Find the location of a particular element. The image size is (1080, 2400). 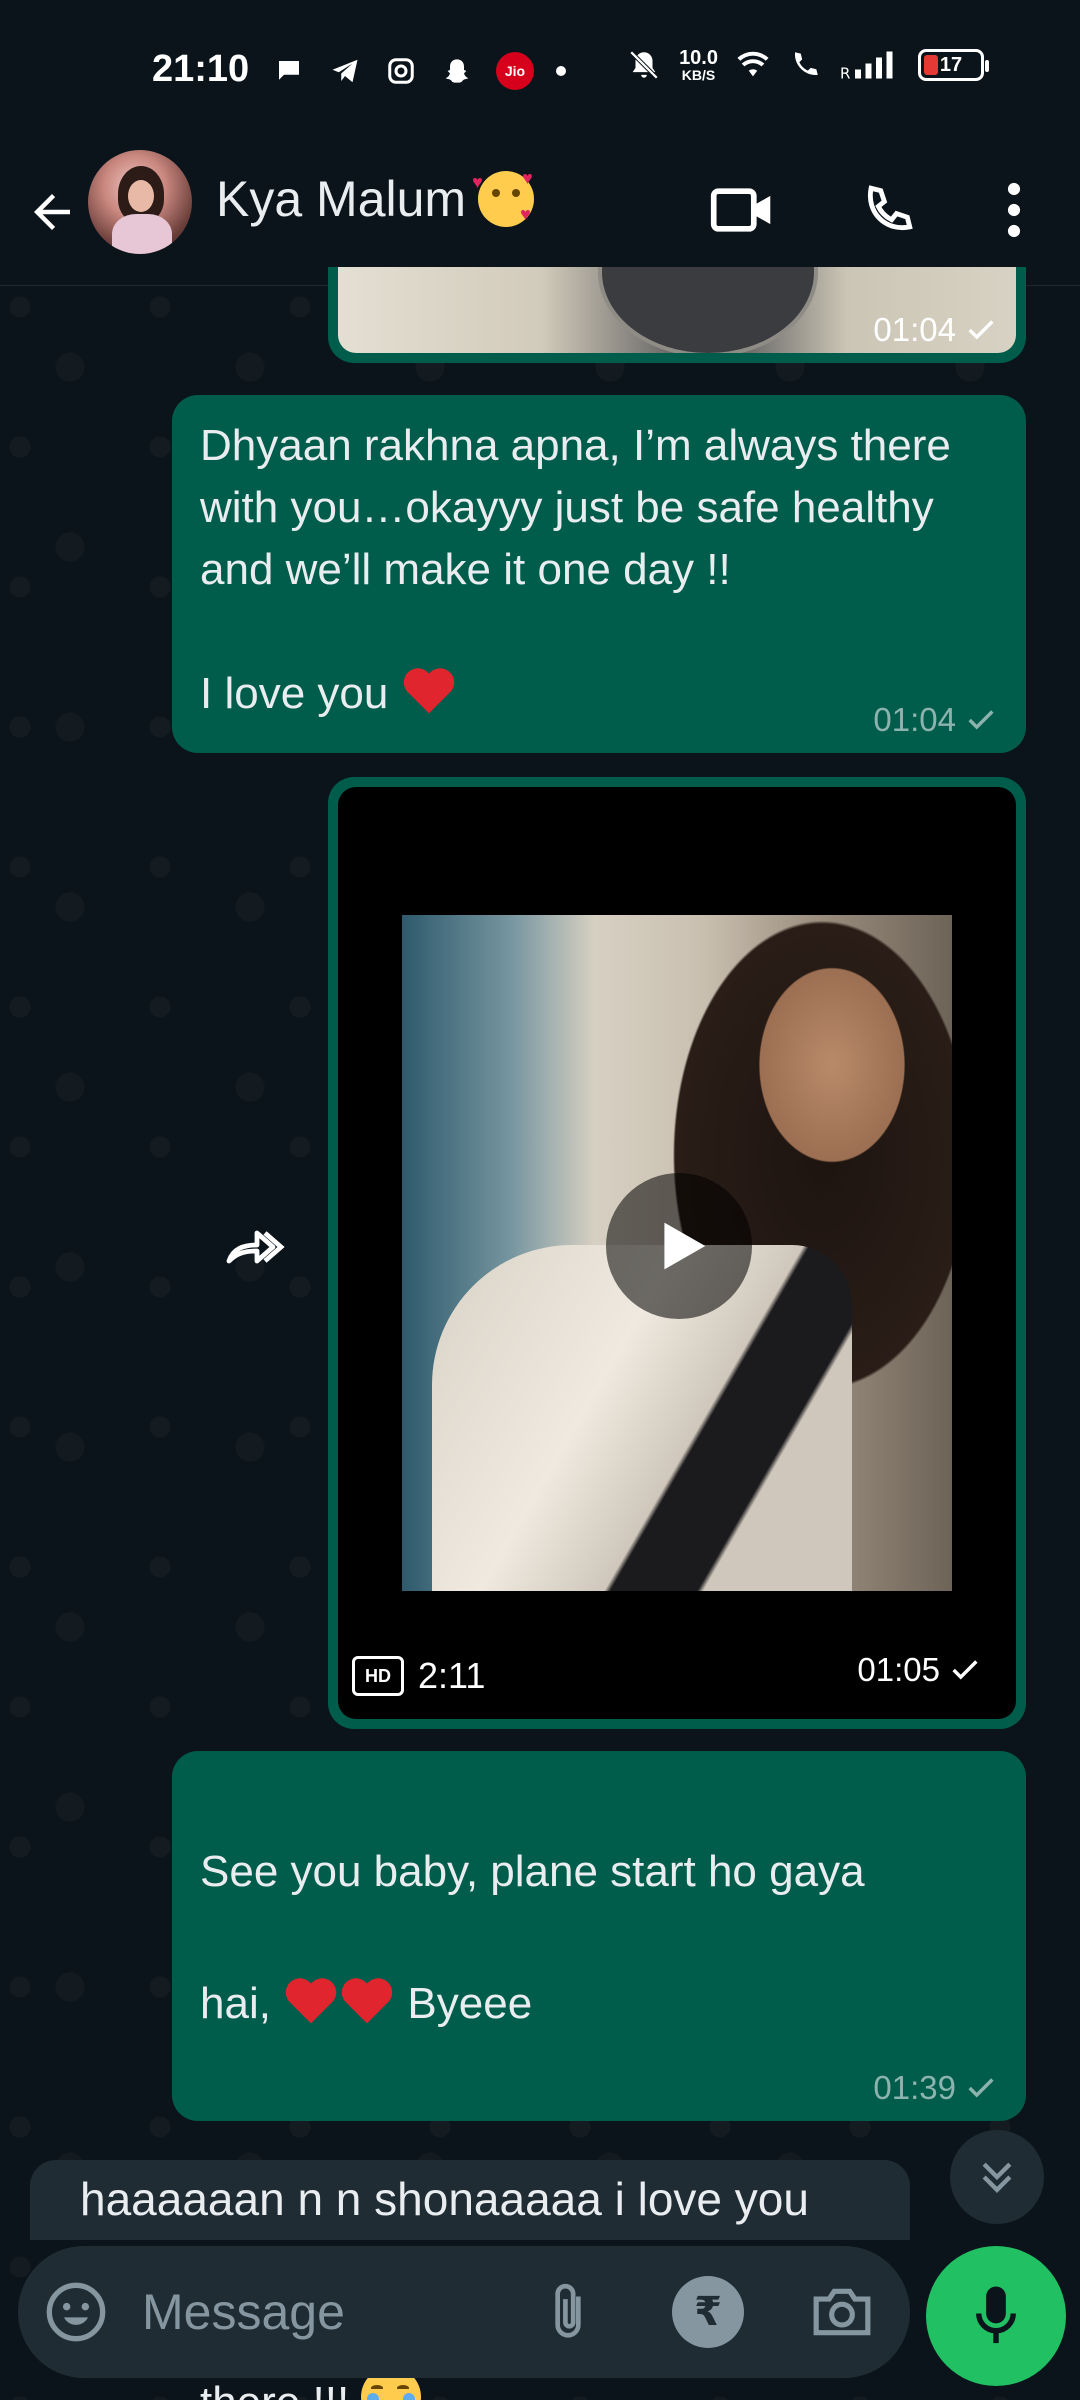

scroll-to-bottom-button is located at coordinates (997, 2177).